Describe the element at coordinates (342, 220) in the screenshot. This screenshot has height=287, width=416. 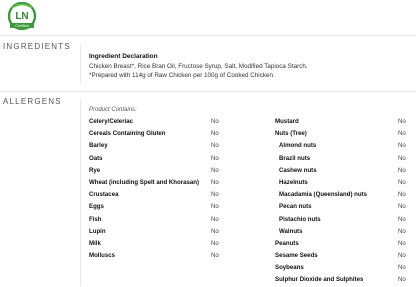
I see `allergen-subrow: Pistachio nuts No` at that location.